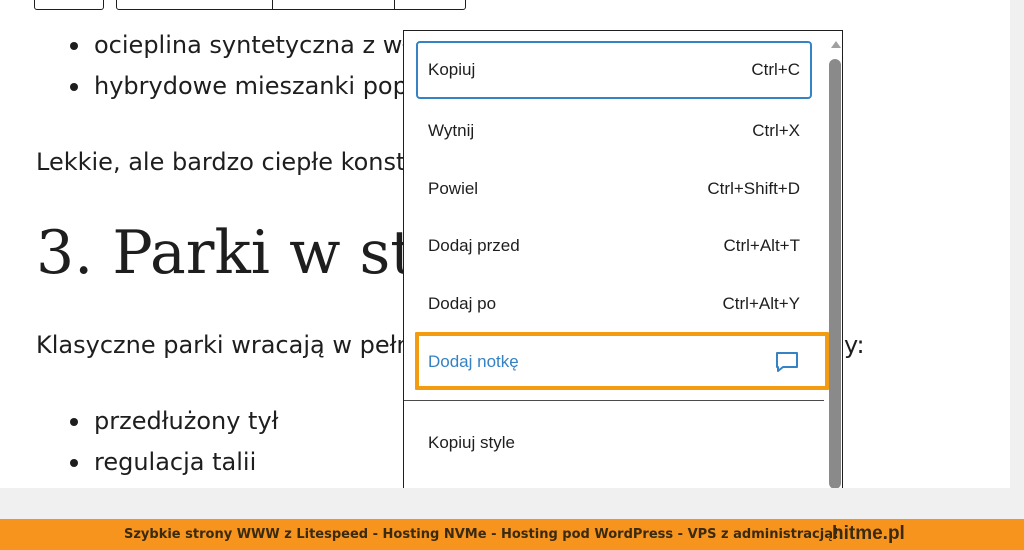  Describe the element at coordinates (233, 162) in the screenshot. I see `paragraph: Lekkie, ale bardzo ciepłe konstru` at that location.